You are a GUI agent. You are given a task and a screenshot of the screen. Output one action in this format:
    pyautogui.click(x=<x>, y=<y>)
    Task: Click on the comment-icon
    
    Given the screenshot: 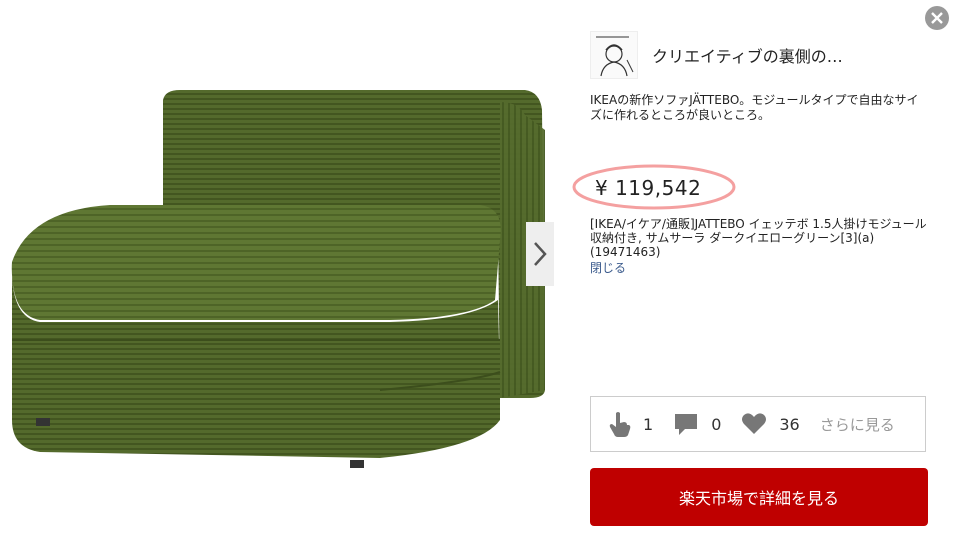 What is the action you would take?
    pyautogui.click(x=686, y=424)
    